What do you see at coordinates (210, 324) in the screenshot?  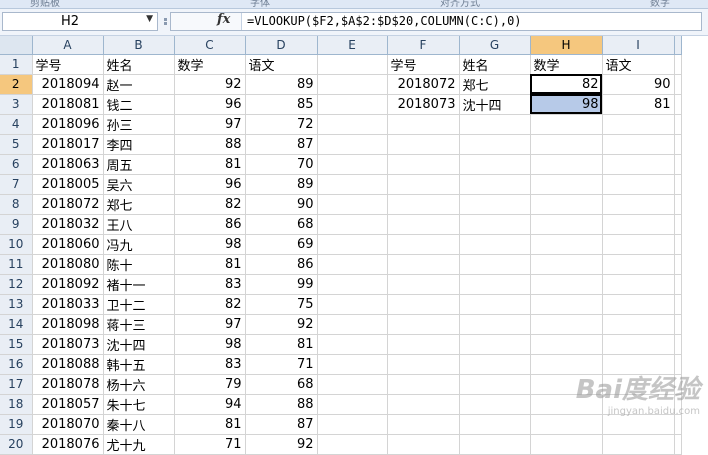 I see `cell-c14: 97` at bounding box center [210, 324].